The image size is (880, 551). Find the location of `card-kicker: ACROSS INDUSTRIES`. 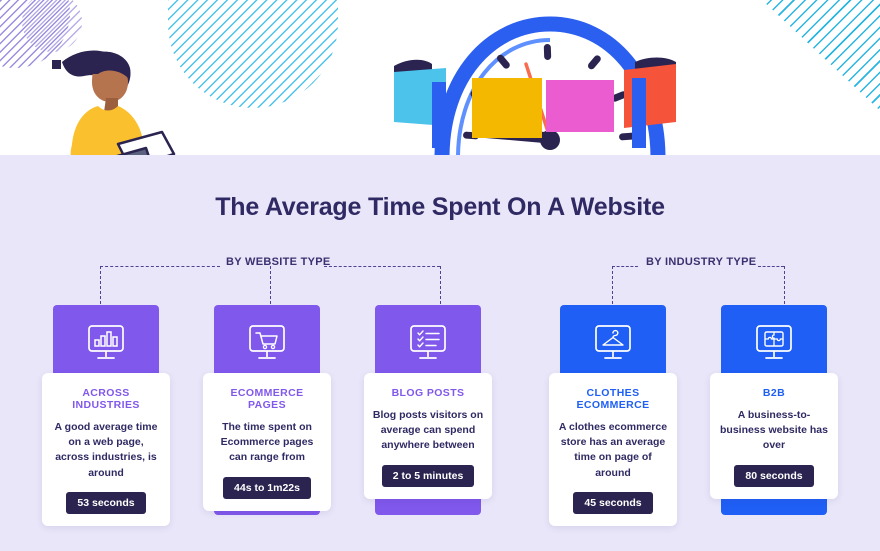

card-kicker: ACROSS INDUSTRIES is located at coordinates (106, 399).